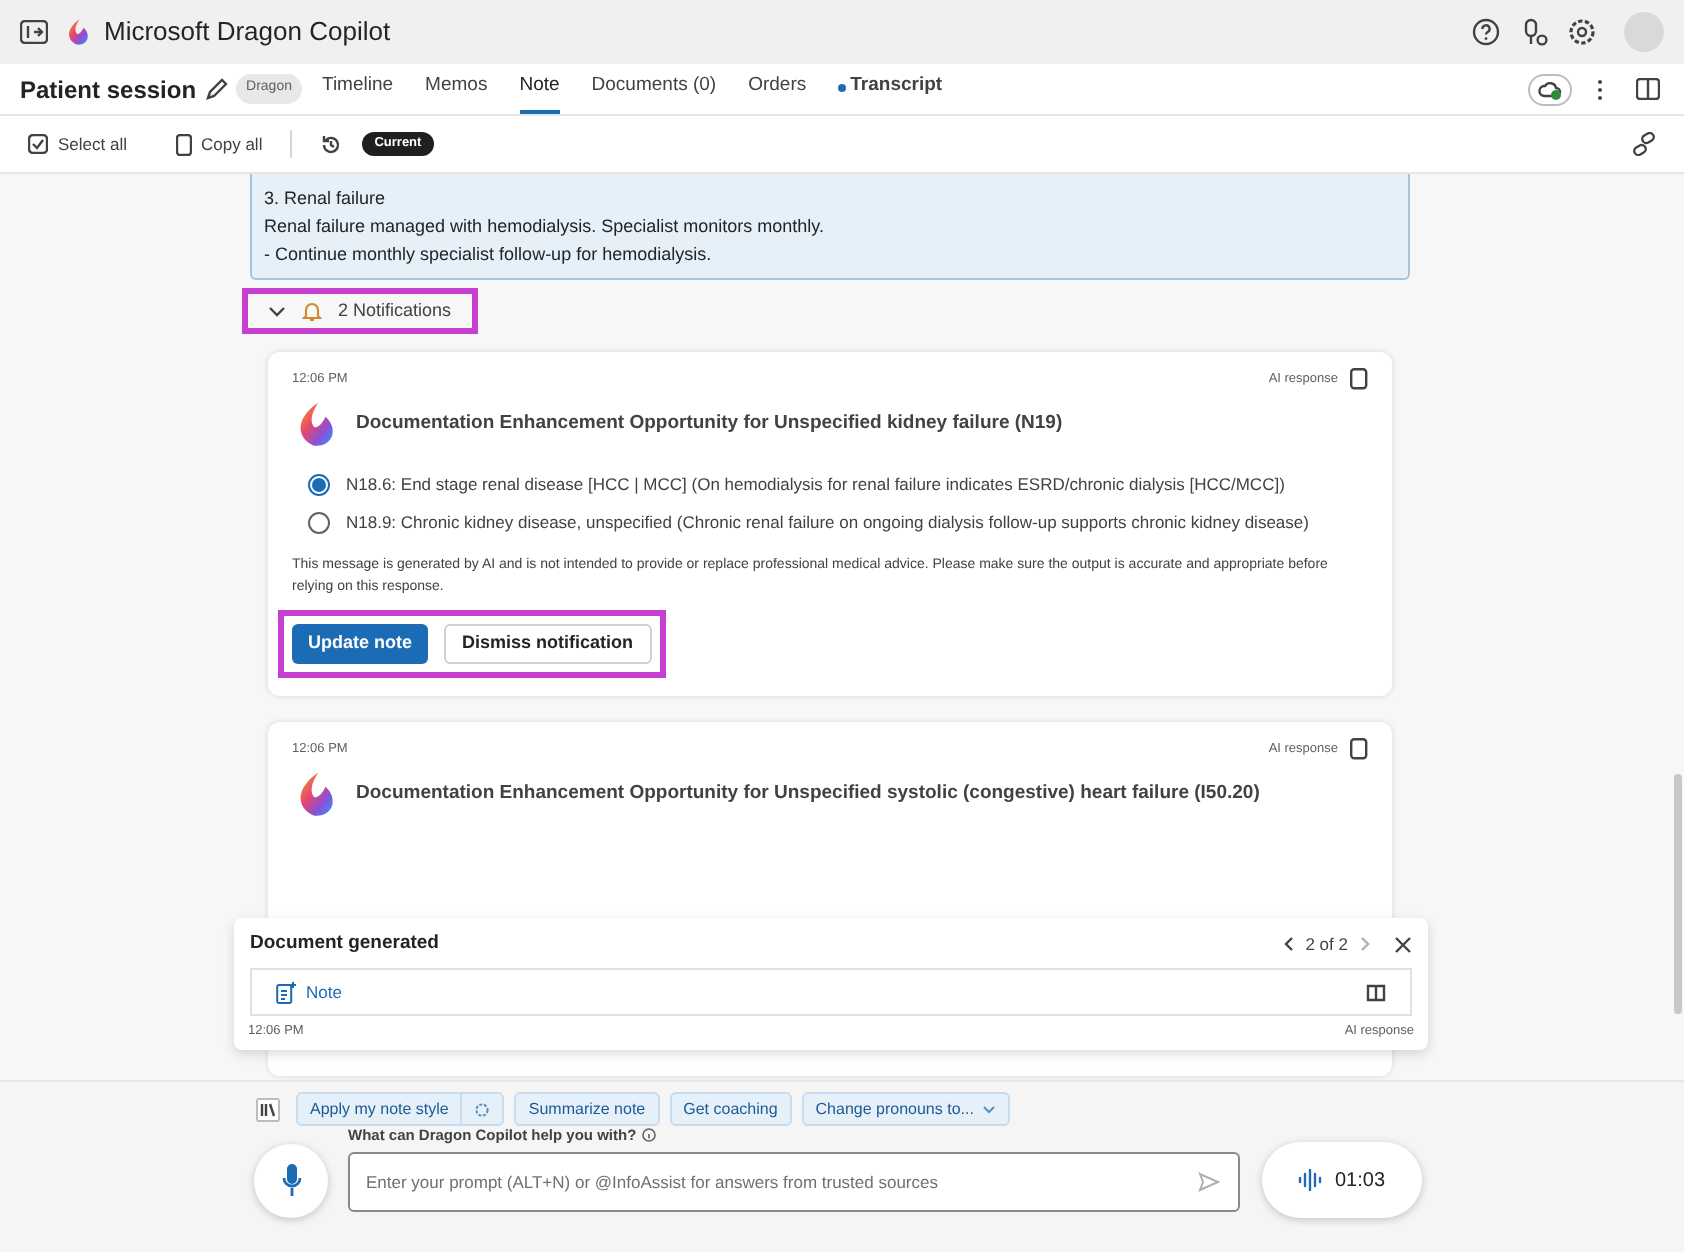 The width and height of the screenshot is (1684, 1252). Describe the element at coordinates (268, 1109) in the screenshot. I see `library-icon` at that location.